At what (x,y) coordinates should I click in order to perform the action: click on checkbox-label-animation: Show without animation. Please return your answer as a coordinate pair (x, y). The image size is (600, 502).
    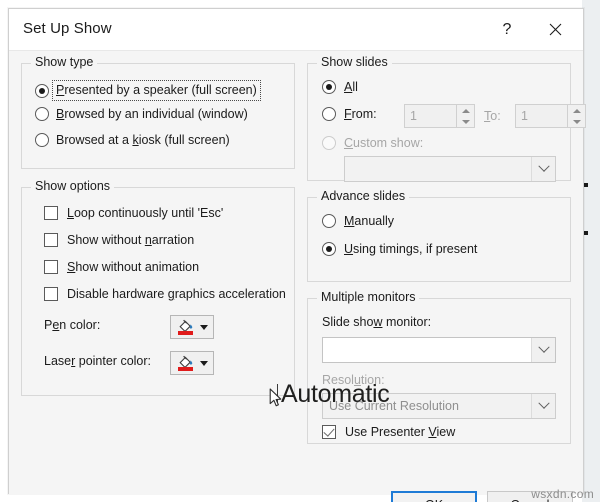
    Looking at the image, I should click on (133, 267).